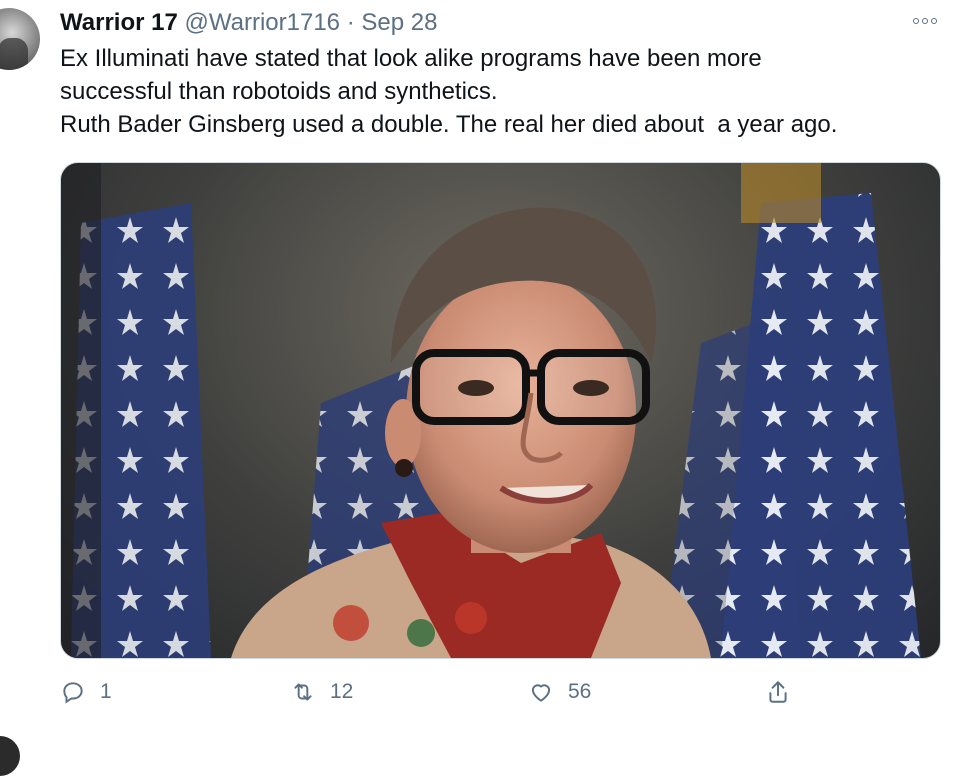  What do you see at coordinates (106, 691) in the screenshot?
I see `reply-count: 1` at bounding box center [106, 691].